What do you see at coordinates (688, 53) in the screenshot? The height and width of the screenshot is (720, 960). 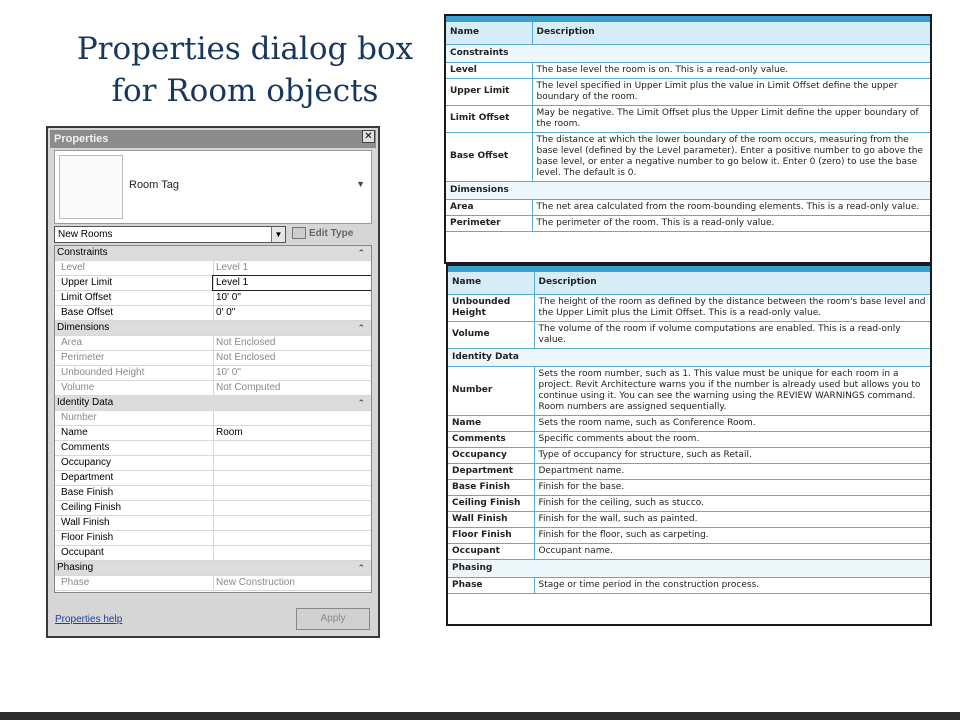 I see `section-label: Constraints` at bounding box center [688, 53].